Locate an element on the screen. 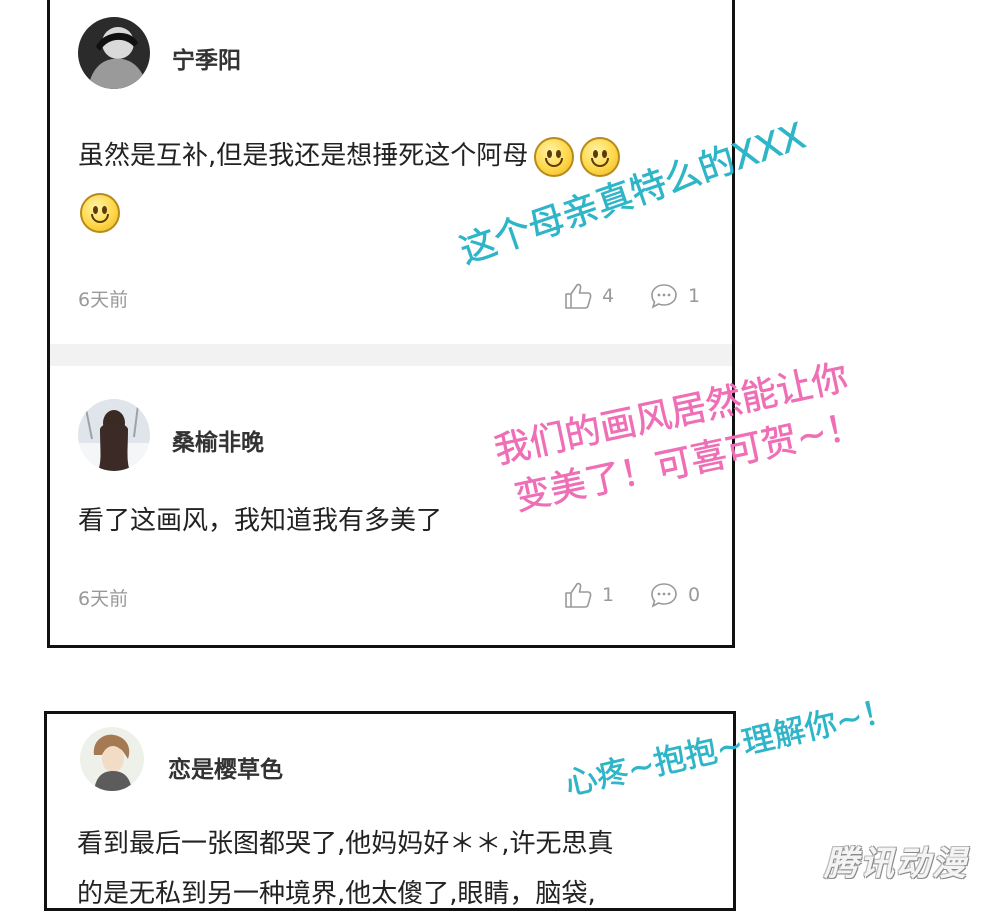  like-button: 1 is located at coordinates (589, 595).